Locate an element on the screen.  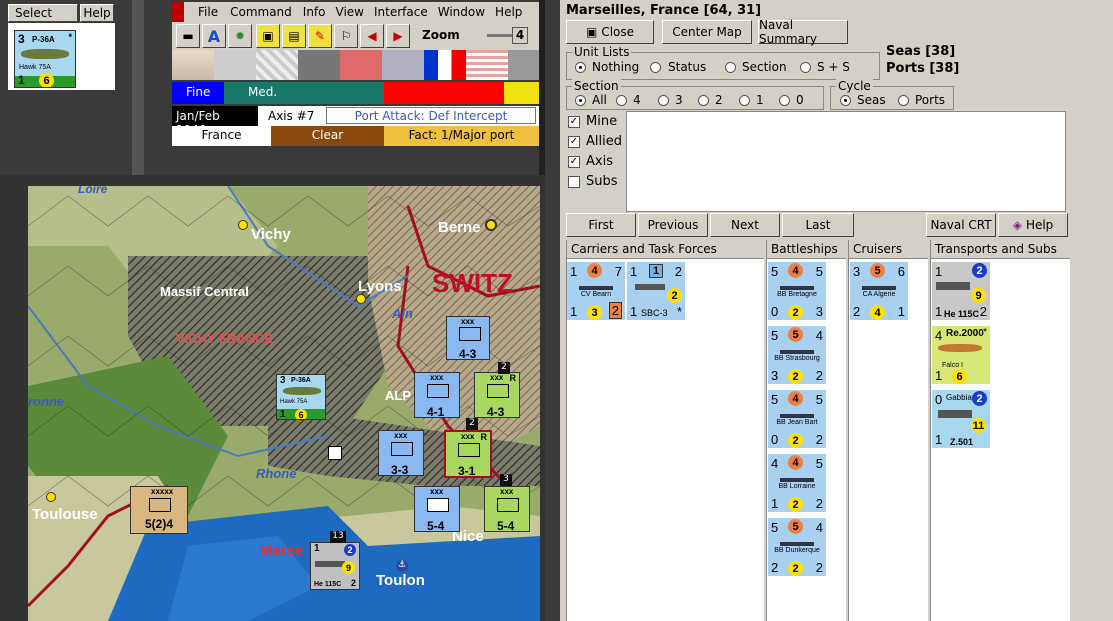
select-button: Select is located at coordinates (43, 13).